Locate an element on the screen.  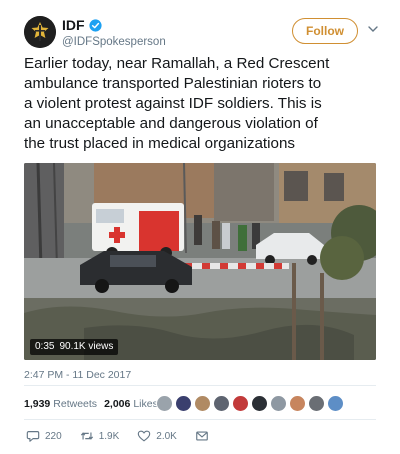
handle: @IDFSpokesperson is located at coordinates (114, 42).